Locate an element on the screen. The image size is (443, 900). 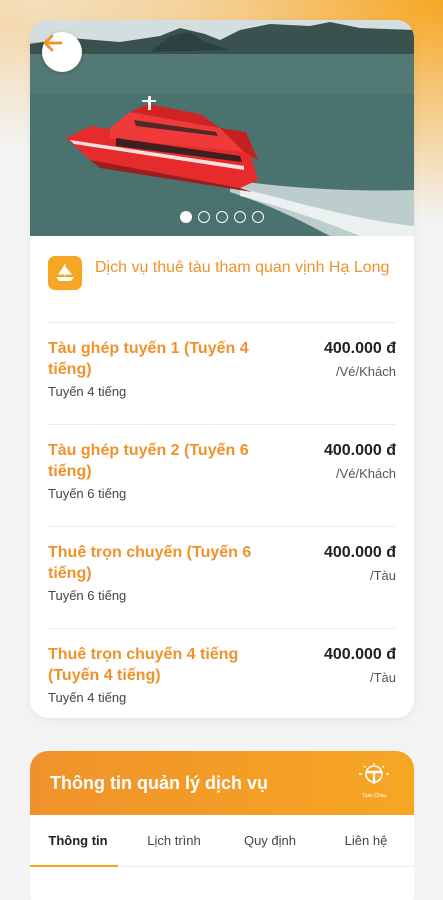
carousel-indicator is located at coordinates (222, 217).